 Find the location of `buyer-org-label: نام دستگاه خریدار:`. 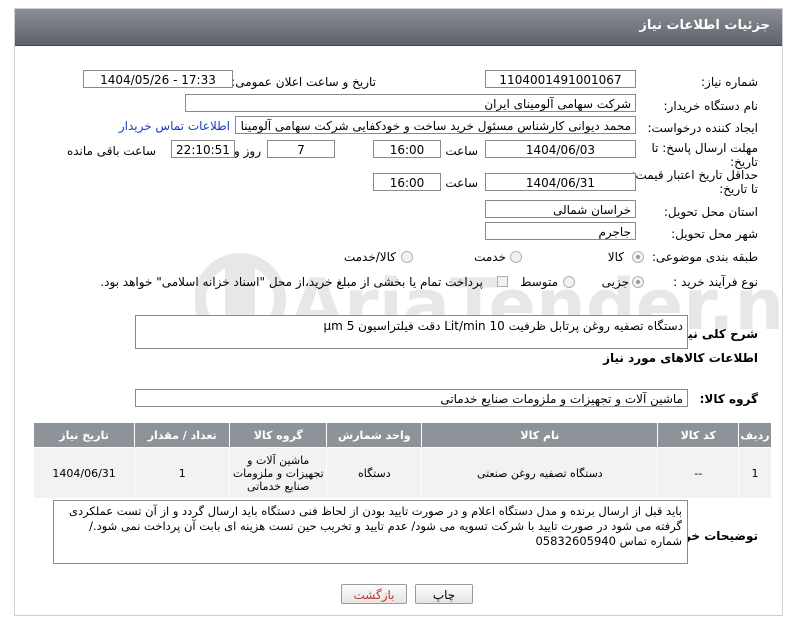

buyer-org-label: نام دستگاه خریدار: is located at coordinates (711, 106).